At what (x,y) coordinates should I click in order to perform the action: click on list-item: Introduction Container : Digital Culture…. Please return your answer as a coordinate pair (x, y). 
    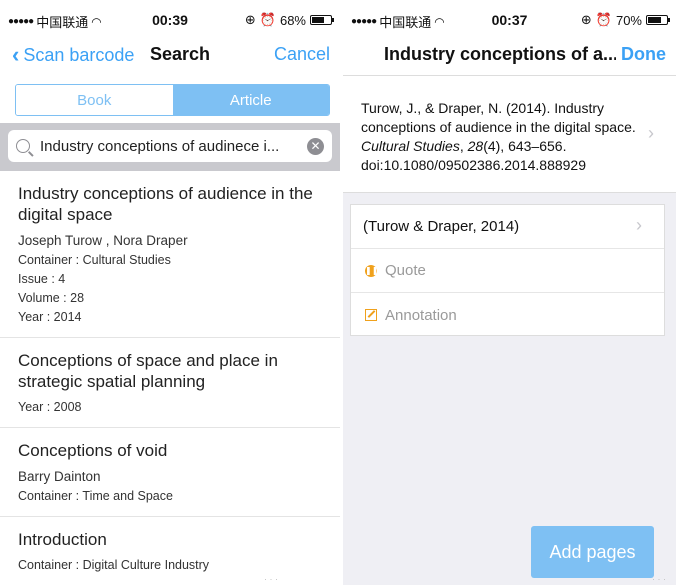
    Looking at the image, I should click on (170, 551).